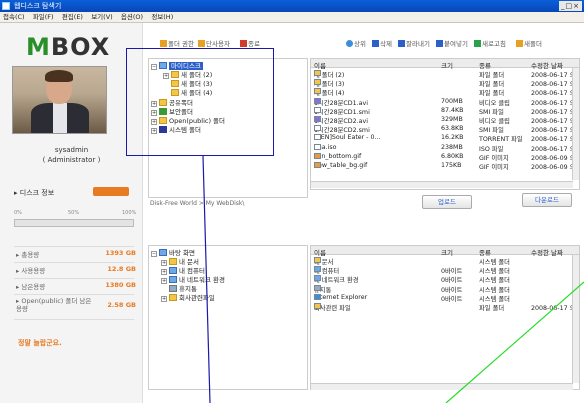 This screenshot has height=403, width=584. Describe the element at coordinates (439, 43) in the screenshot. I see `paste-icon` at that location.